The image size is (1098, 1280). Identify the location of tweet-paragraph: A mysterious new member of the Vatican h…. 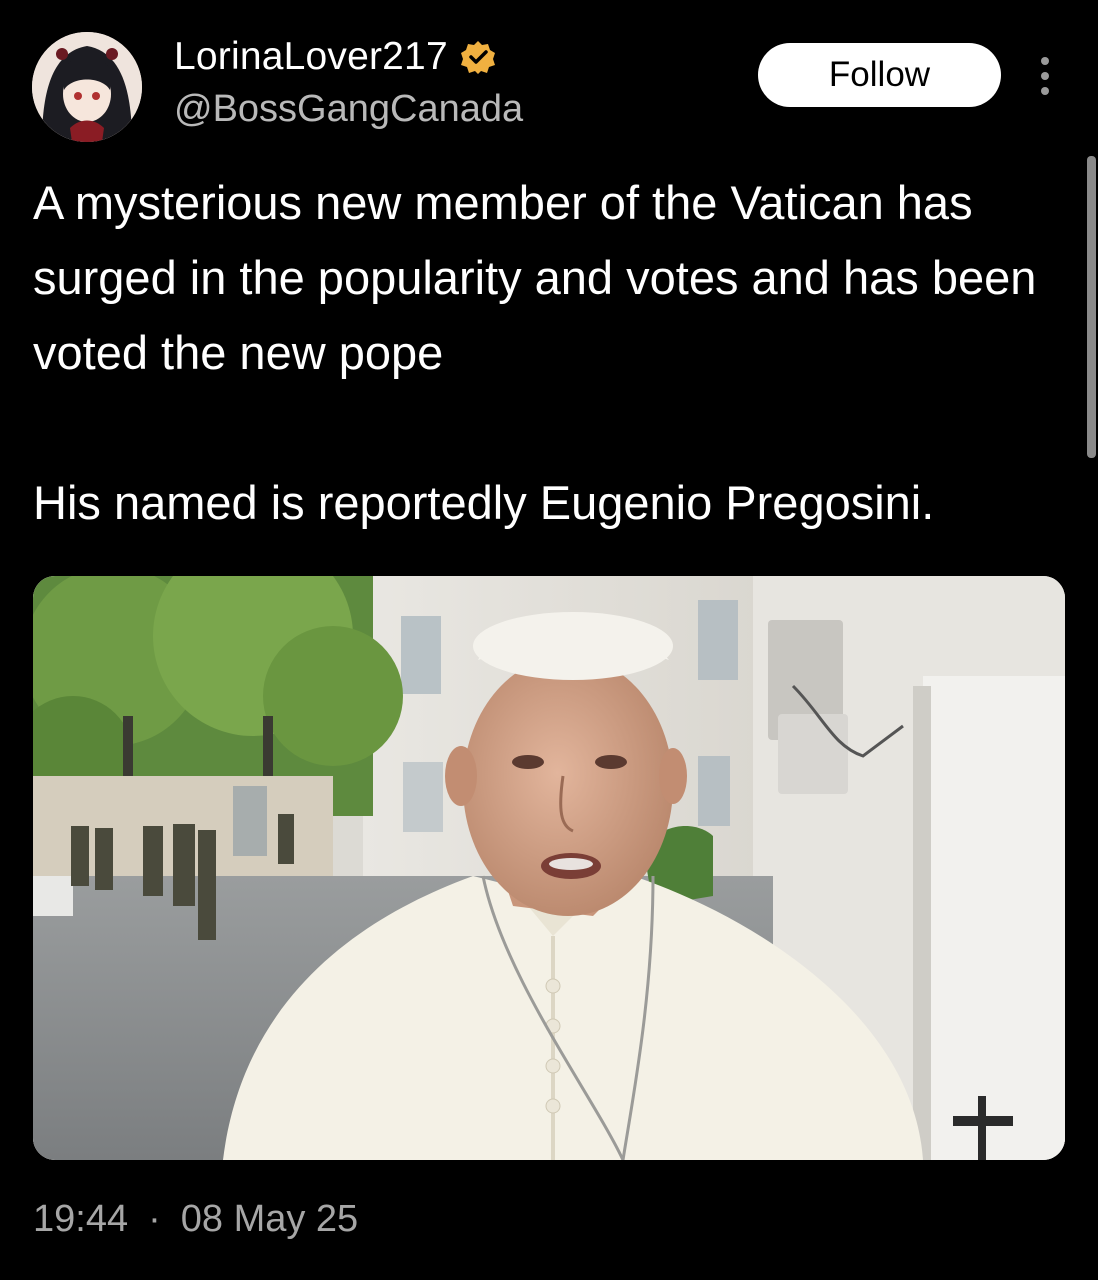
(535, 277).